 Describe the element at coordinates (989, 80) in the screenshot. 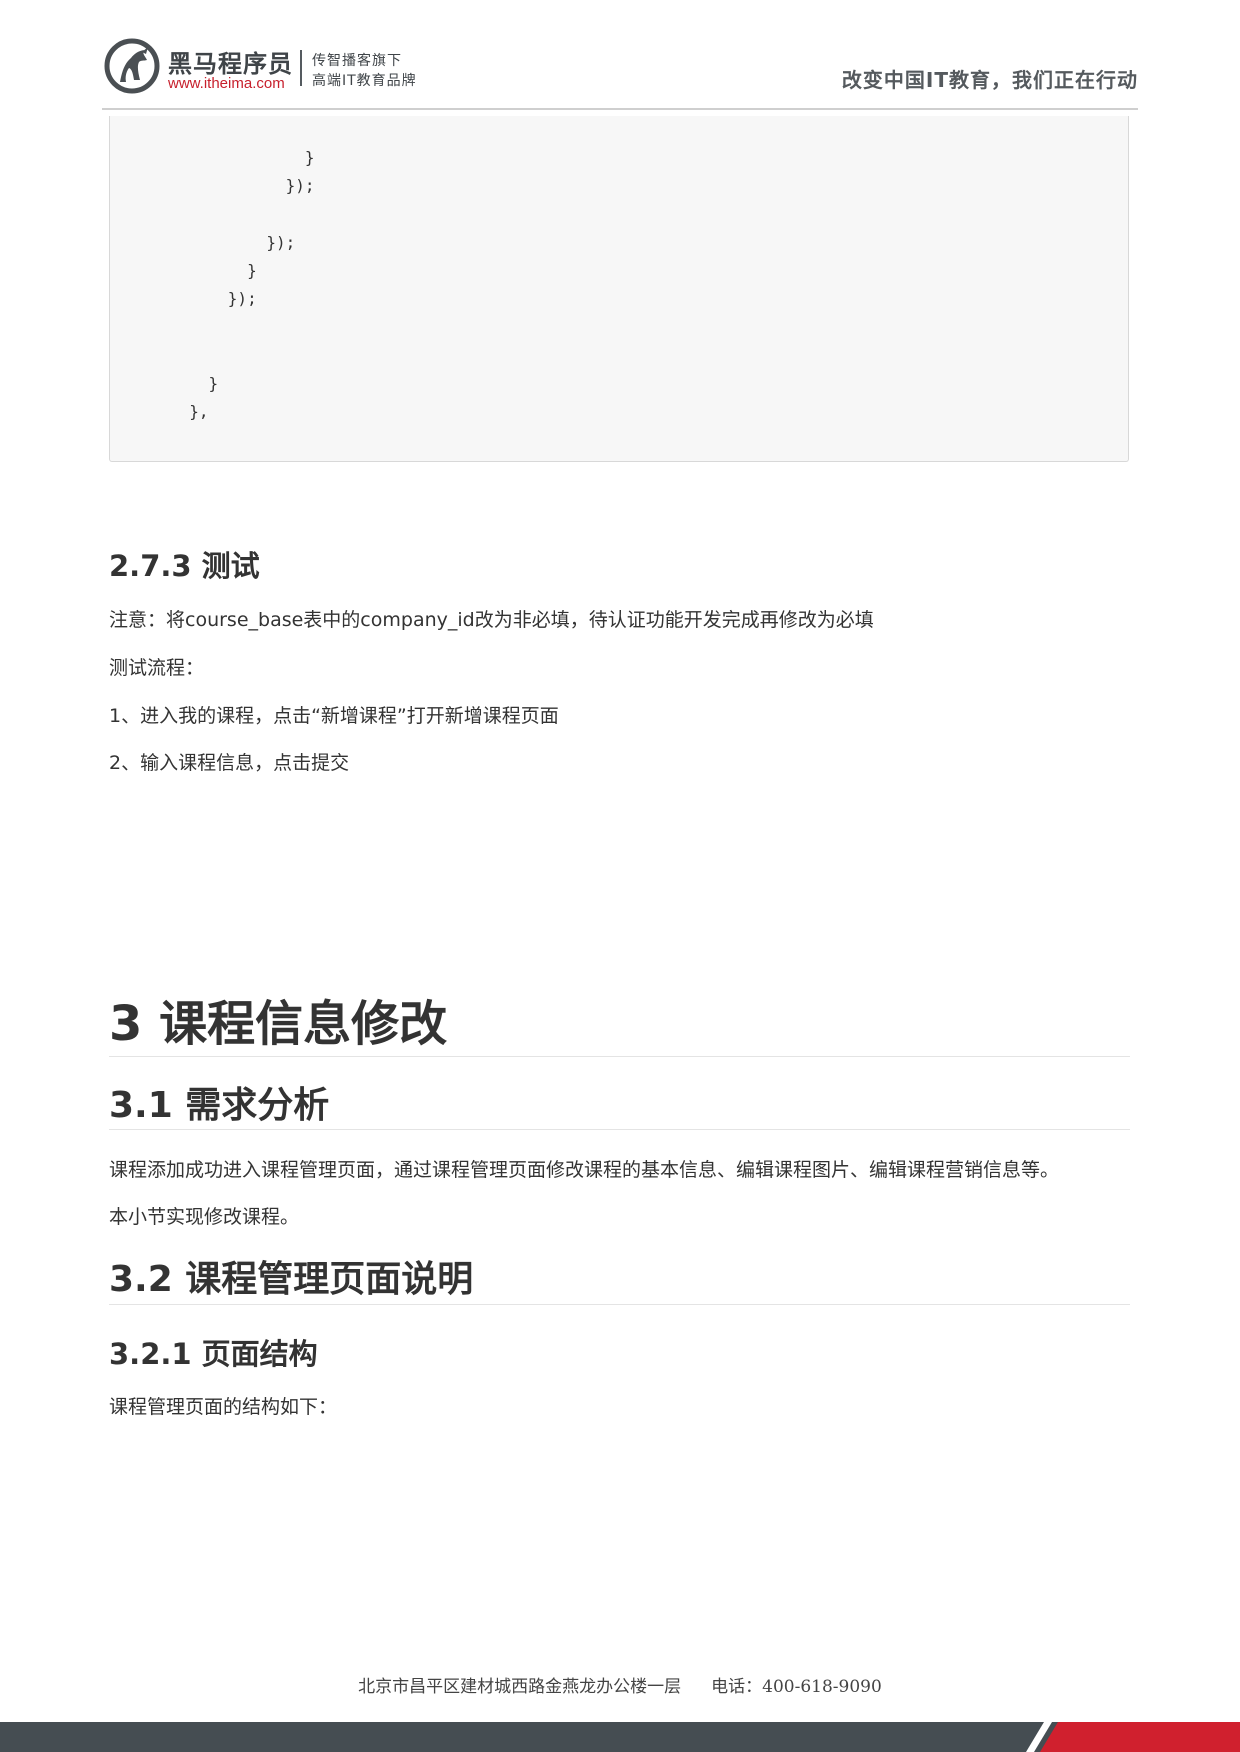

I see `header-slogan: 改变中国IT教育，我们正在行动` at that location.